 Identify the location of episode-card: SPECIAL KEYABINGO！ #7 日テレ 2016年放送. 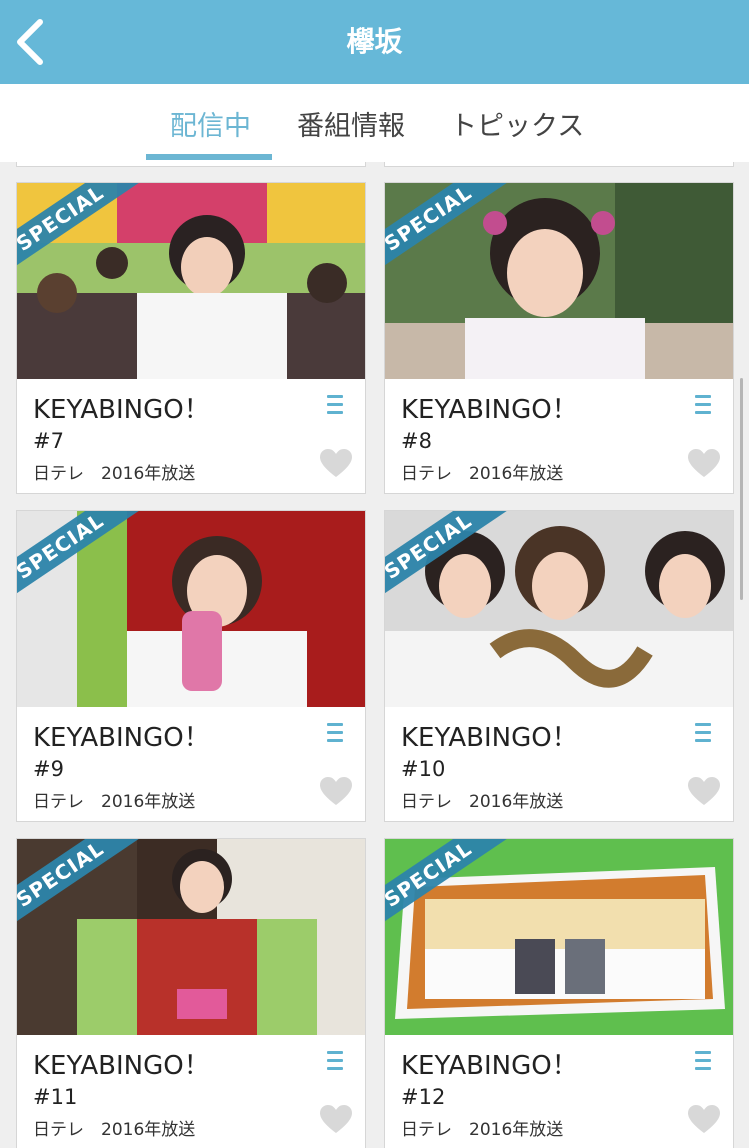
(191, 338).